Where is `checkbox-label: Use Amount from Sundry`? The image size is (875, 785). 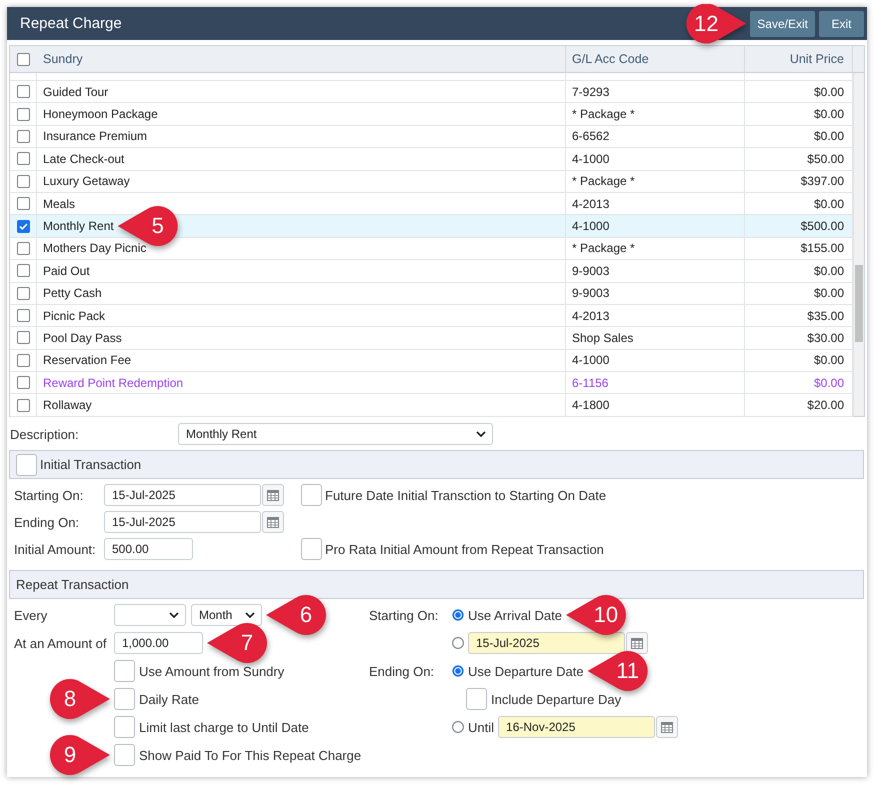
checkbox-label: Use Amount from Sundry is located at coordinates (211, 671).